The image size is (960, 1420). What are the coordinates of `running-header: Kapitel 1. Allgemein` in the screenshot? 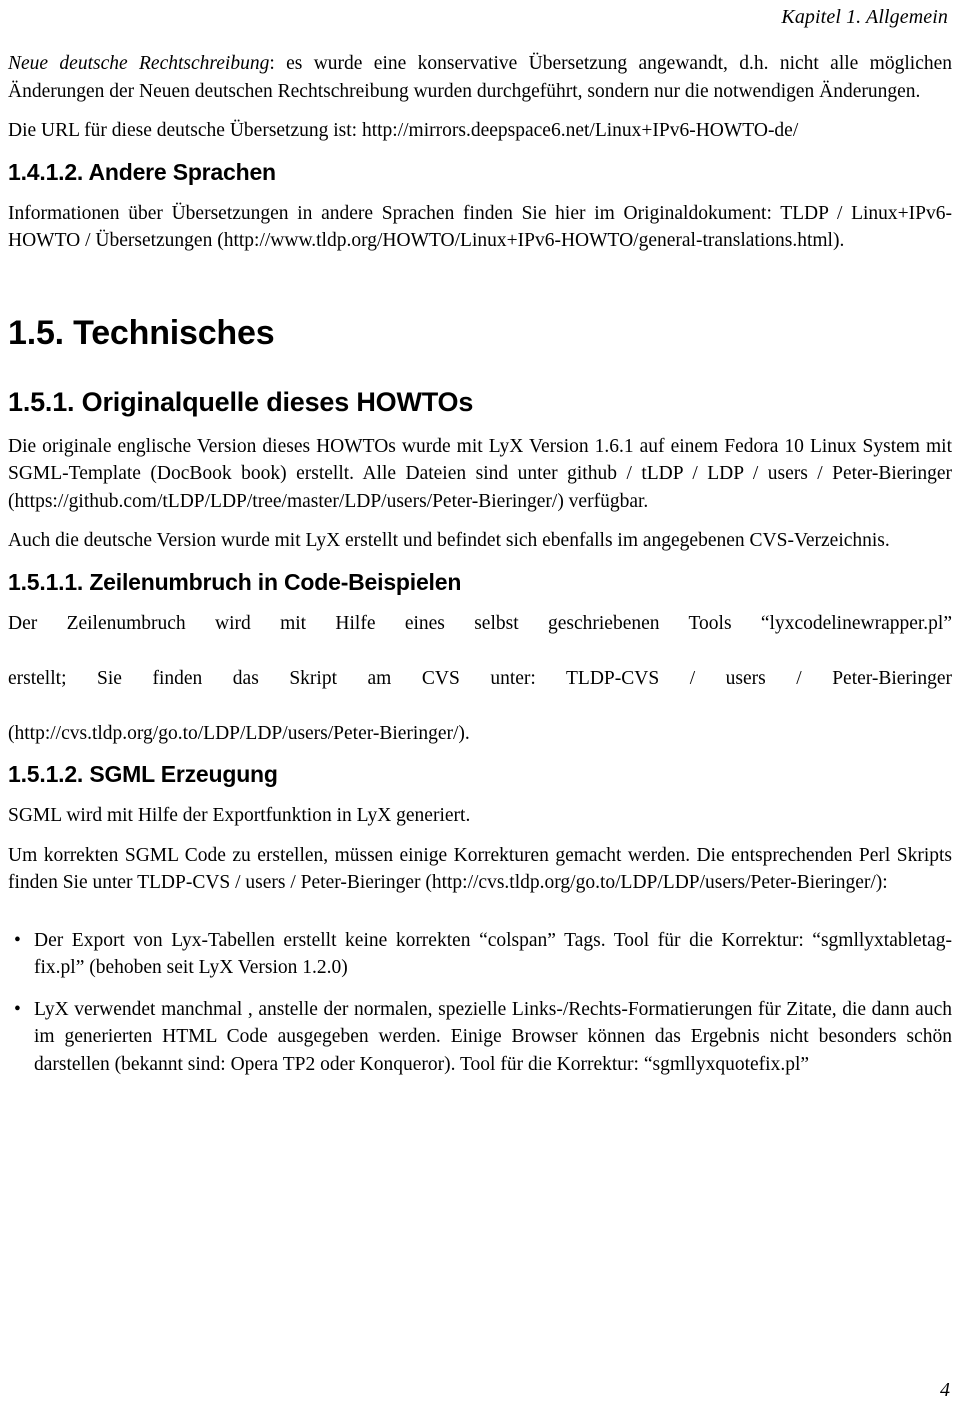 It's located at (864, 17).